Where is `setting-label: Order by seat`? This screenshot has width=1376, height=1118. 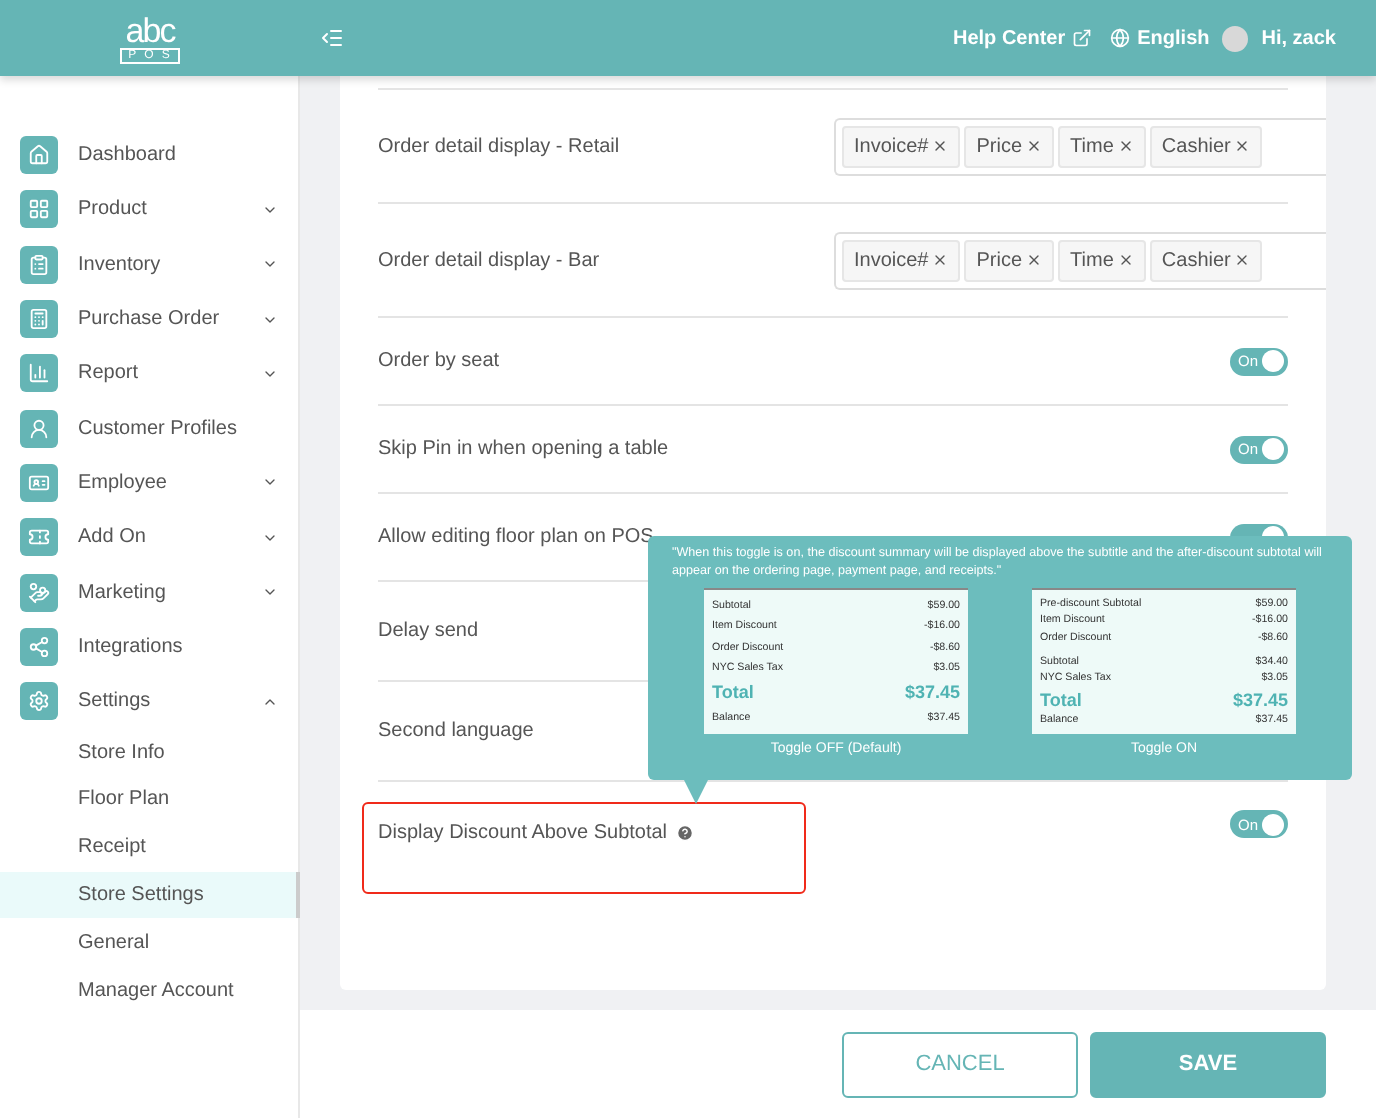 setting-label: Order by seat is located at coordinates (439, 361).